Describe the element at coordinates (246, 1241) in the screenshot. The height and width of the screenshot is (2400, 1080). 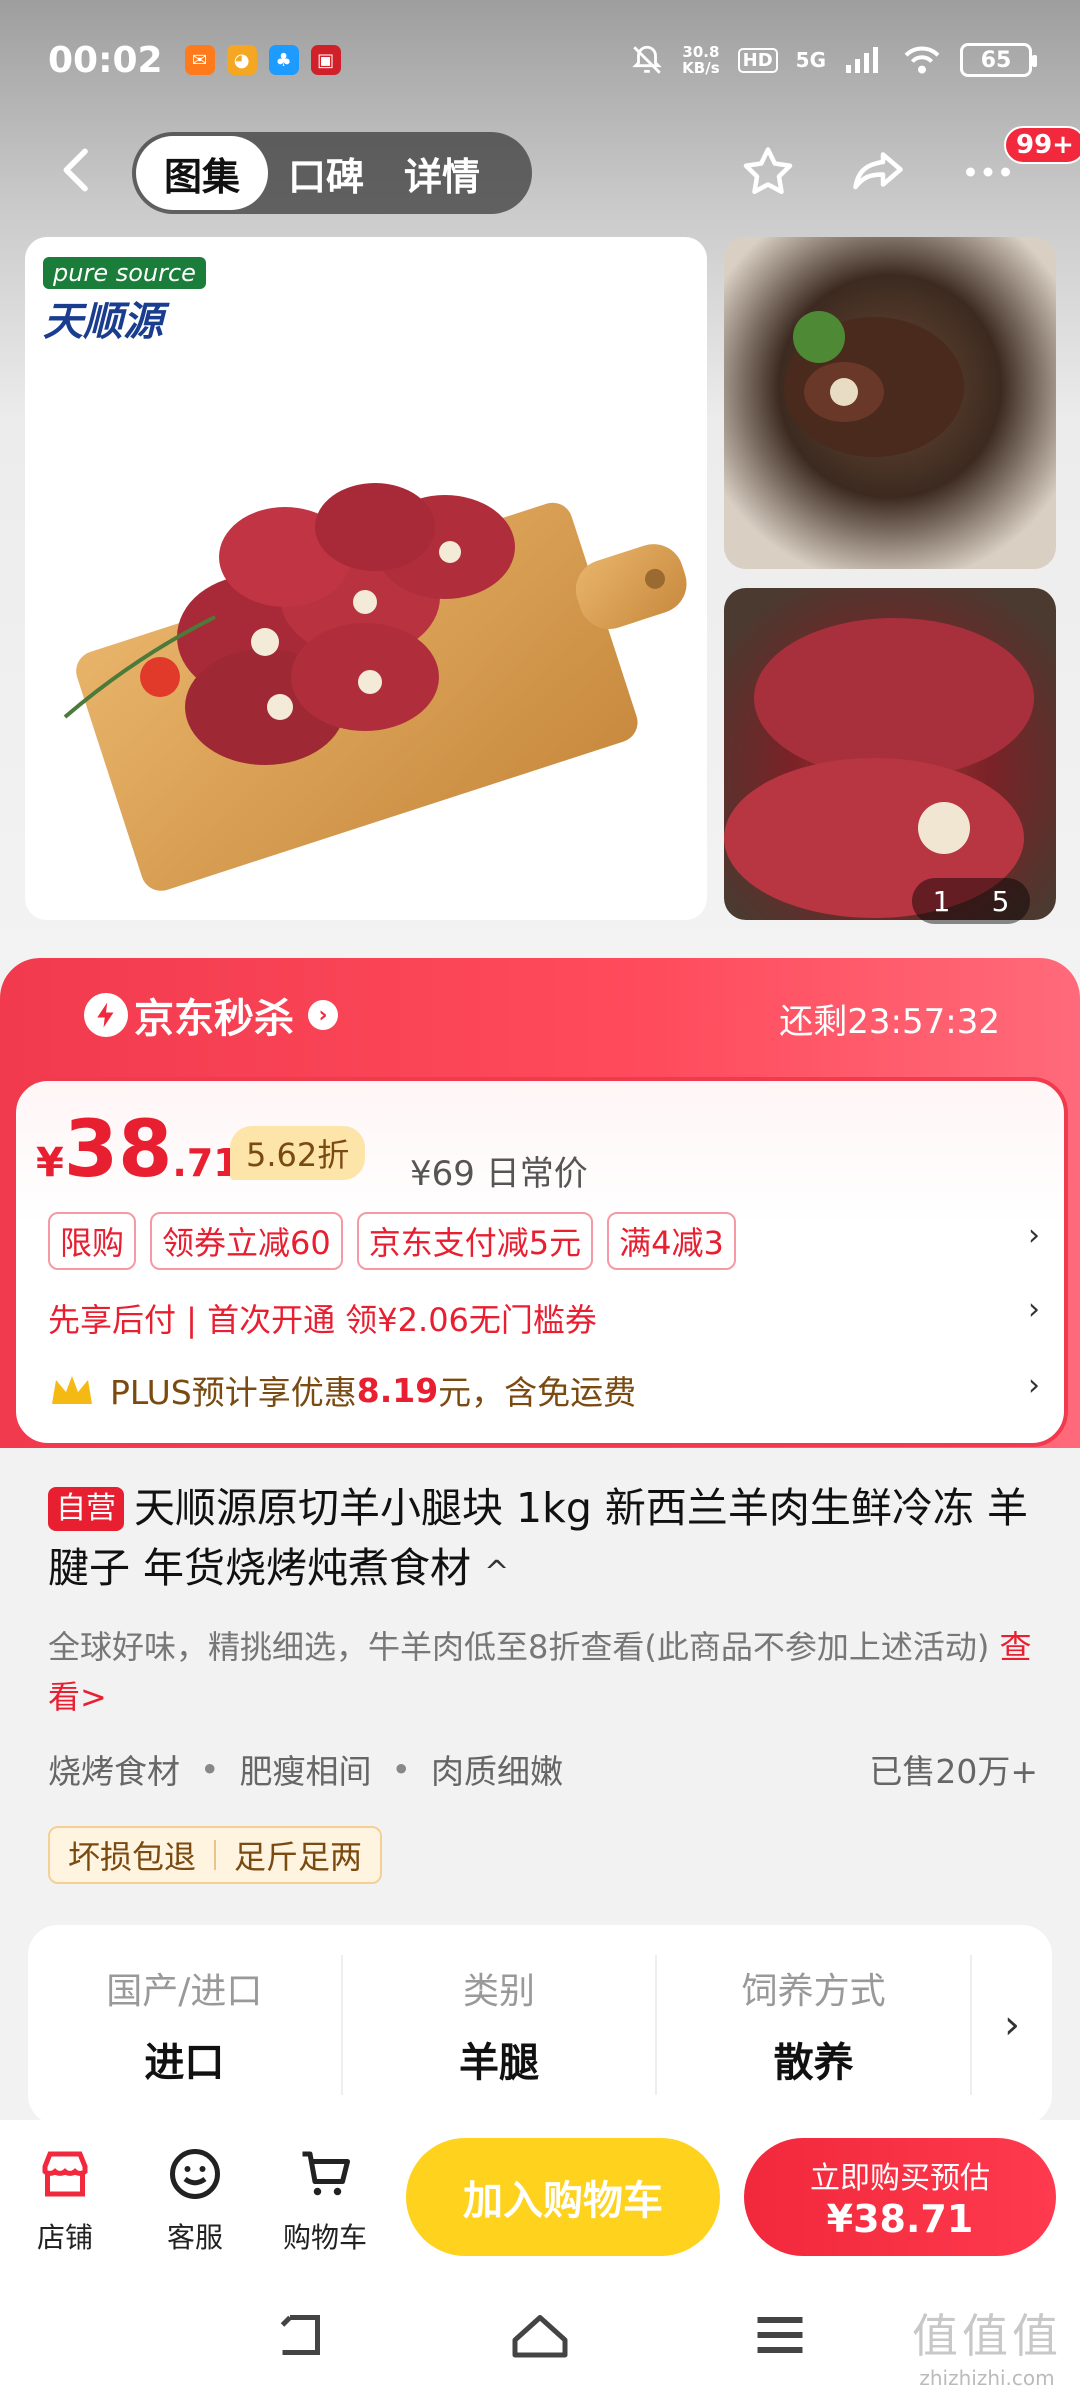
I see `promo-tag: 领券立减60` at that location.